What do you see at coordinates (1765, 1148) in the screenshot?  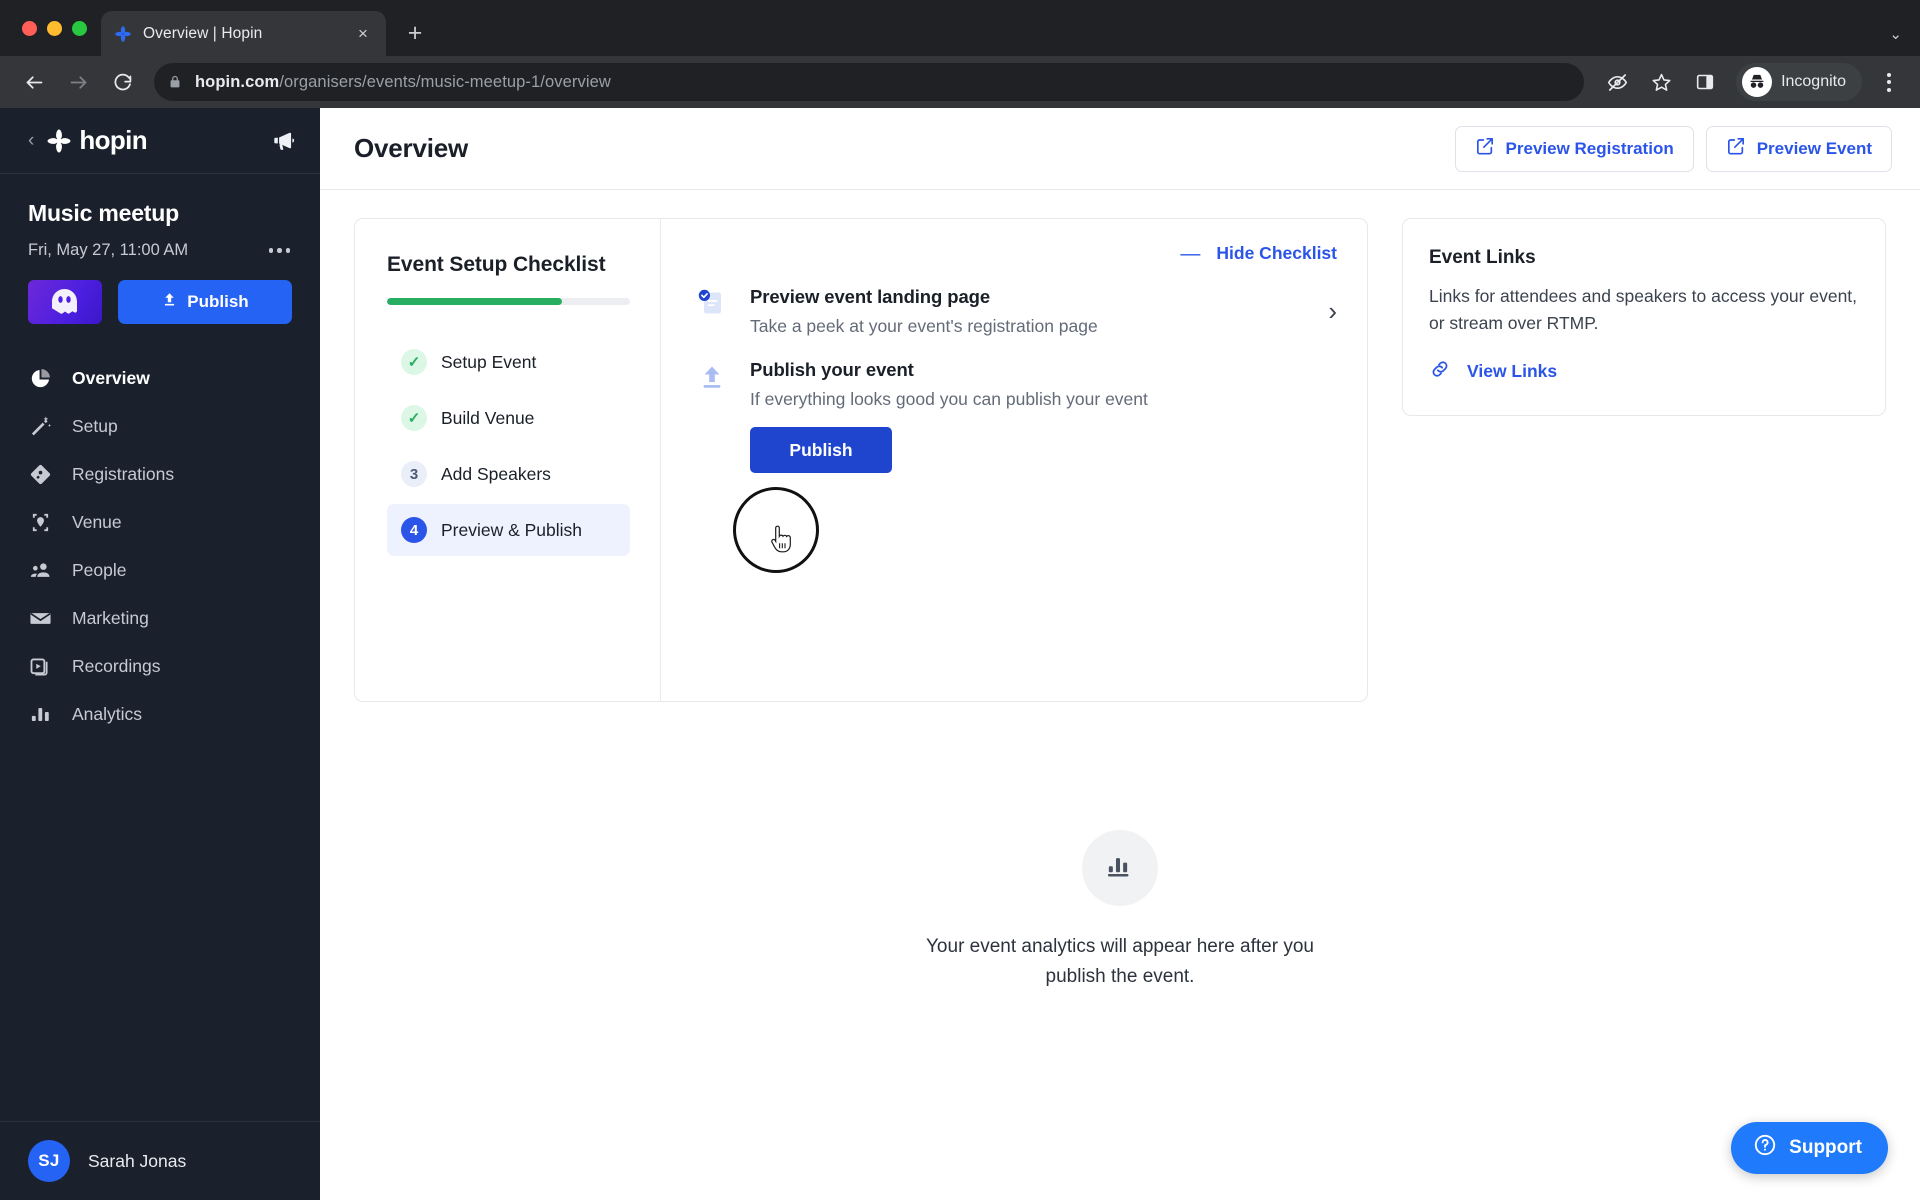 I see `question-circle-icon` at bounding box center [1765, 1148].